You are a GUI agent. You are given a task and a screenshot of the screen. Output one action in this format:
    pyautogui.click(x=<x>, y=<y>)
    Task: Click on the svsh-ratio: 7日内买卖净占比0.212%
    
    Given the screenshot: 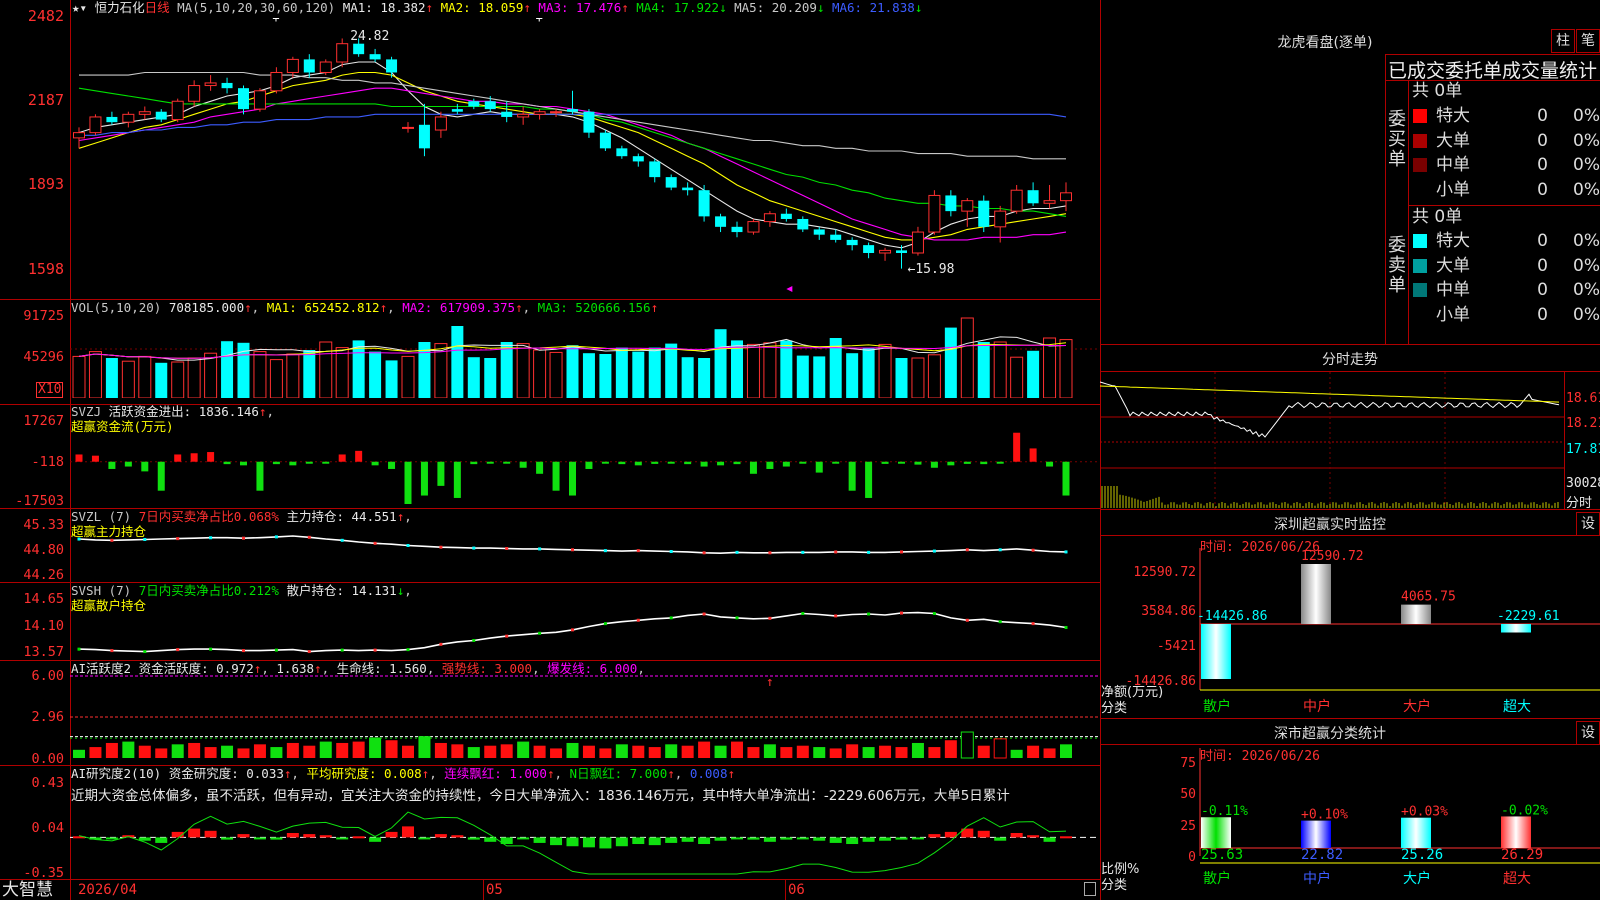 What is the action you would take?
    pyautogui.click(x=208, y=590)
    